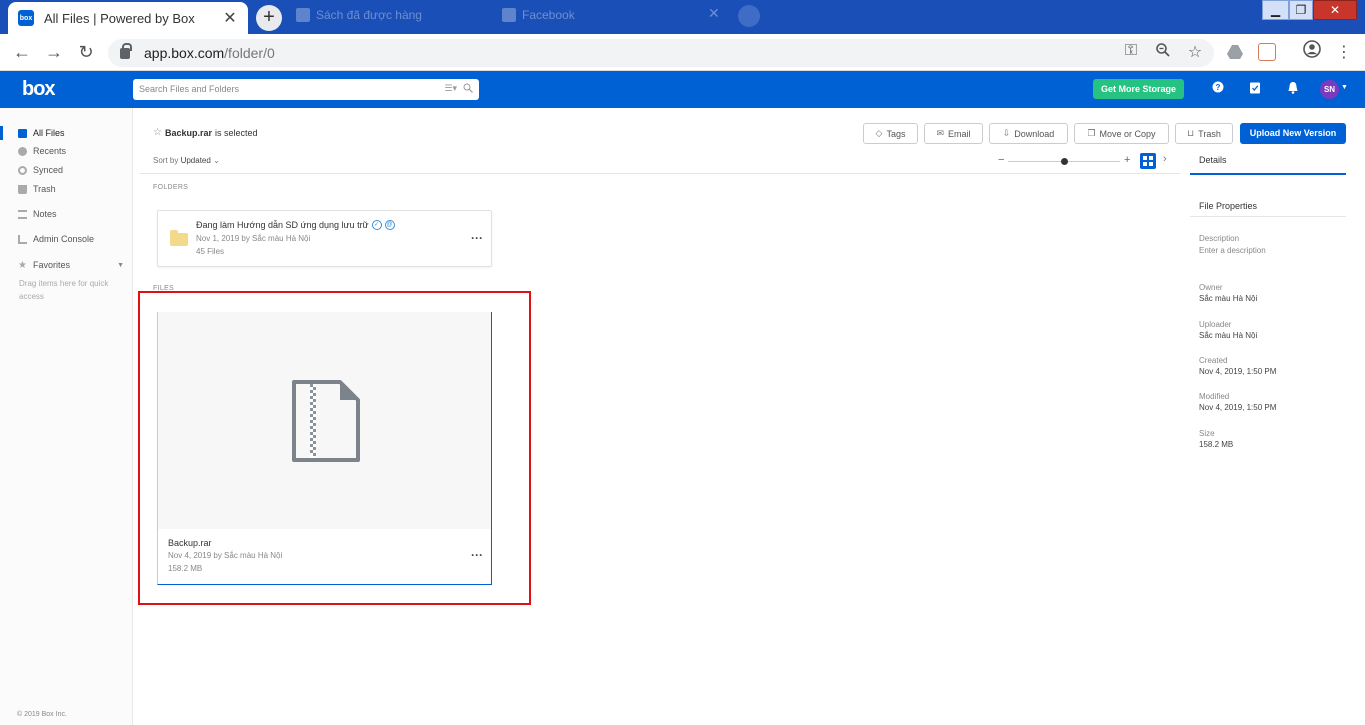 This screenshot has height=725, width=1365. I want to click on sidebar-item-admin-console: Admin Console, so click(66, 239).